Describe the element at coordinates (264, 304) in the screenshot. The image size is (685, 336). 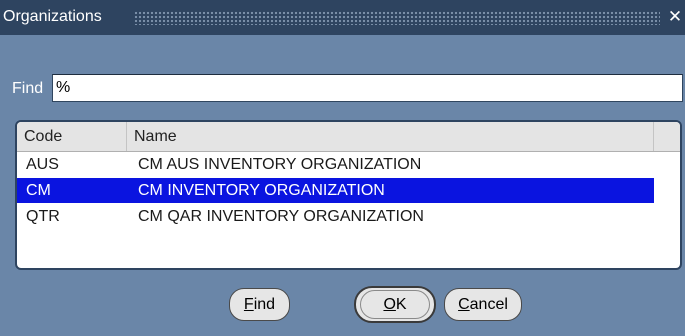
I see `find-button-label: ind` at that location.